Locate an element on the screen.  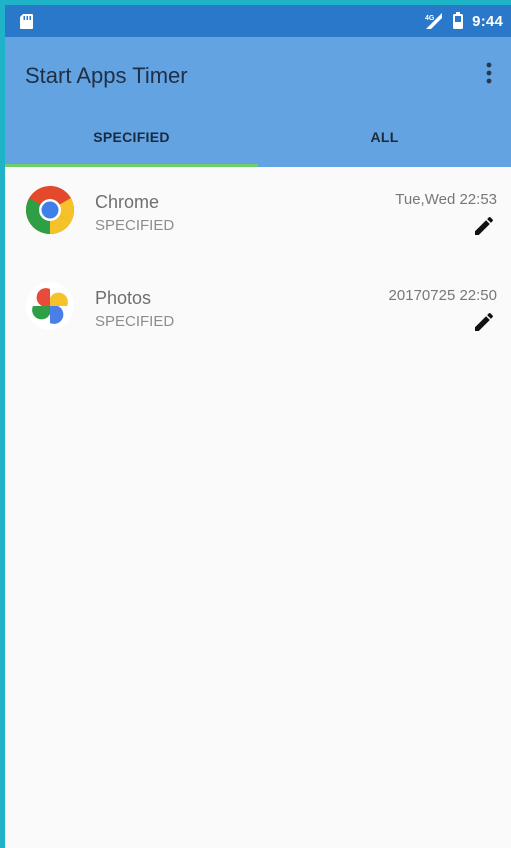
overflow-menu-button is located at coordinates (489, 73).